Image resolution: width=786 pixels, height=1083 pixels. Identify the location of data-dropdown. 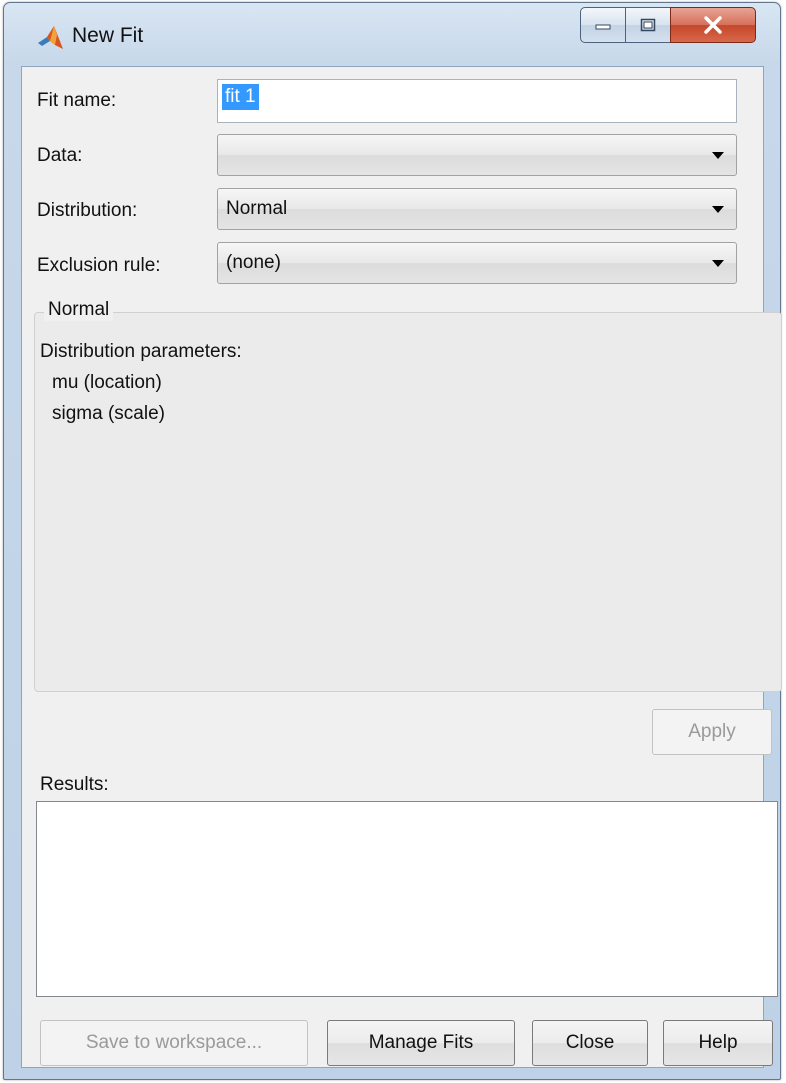
(477, 155).